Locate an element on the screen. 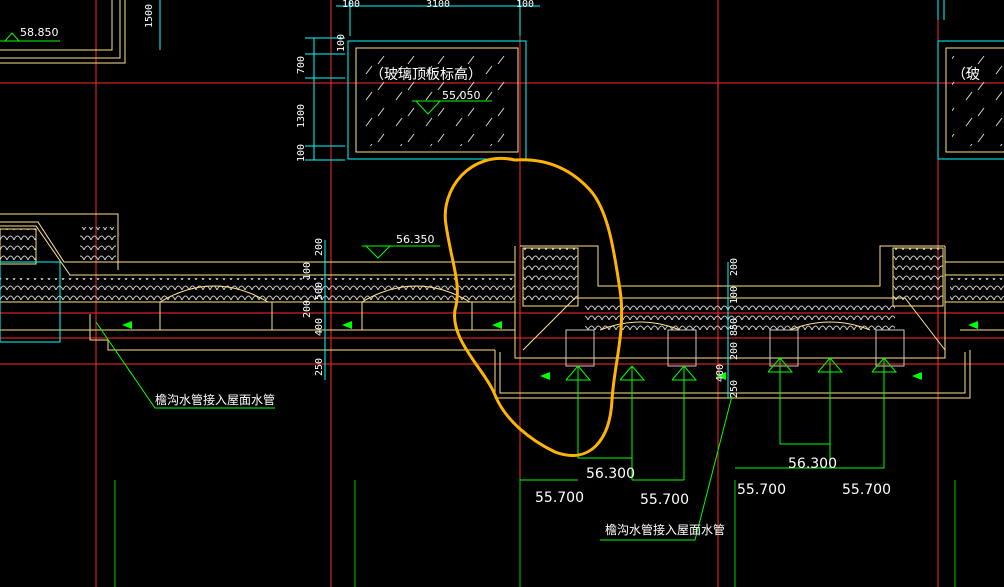 The height and width of the screenshot is (587, 1004). mid-dim-left-6: 250 is located at coordinates (319, 367).